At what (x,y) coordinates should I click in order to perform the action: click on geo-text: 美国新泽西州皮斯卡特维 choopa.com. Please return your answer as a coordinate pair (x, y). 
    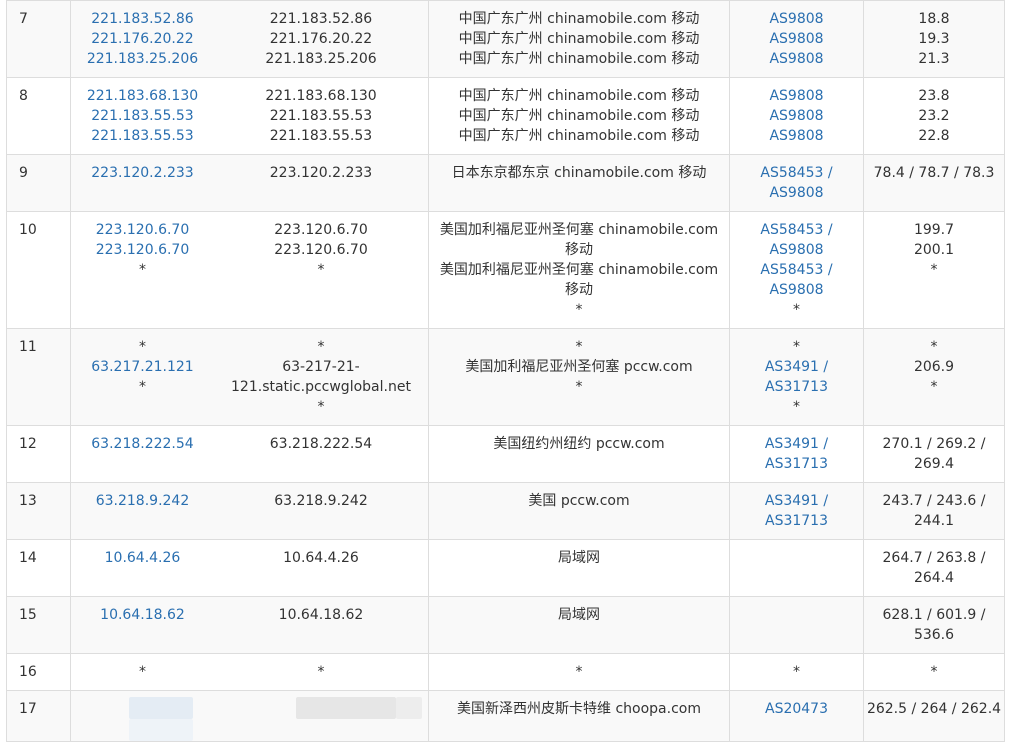
    Looking at the image, I should click on (579, 709).